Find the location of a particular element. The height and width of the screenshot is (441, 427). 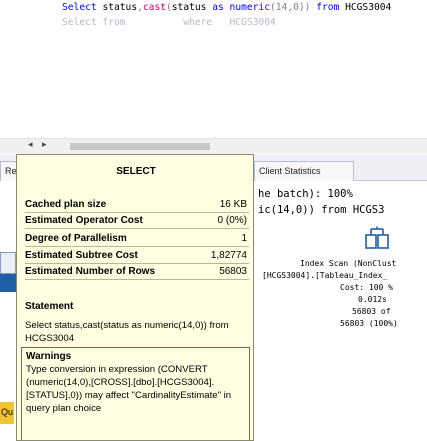

operator-cost: Cost: 100 % is located at coordinates (366, 287).